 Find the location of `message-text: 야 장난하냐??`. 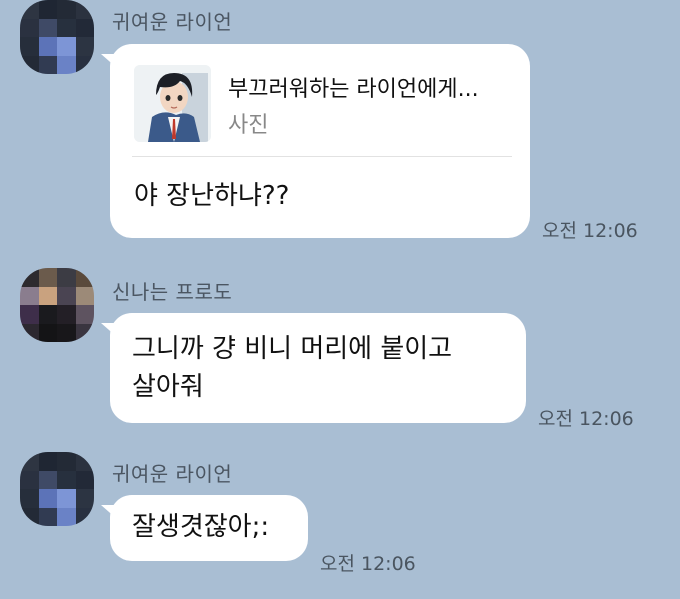

message-text: 야 장난하냐?? is located at coordinates (212, 196).